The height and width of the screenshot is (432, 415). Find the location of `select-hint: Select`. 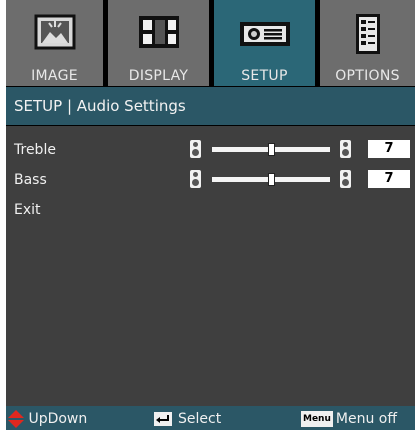

select-hint: Select is located at coordinates (187, 419).